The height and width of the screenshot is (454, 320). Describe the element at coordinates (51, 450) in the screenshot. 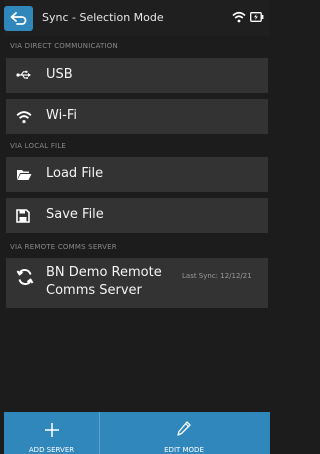

I see `add-server-label: ADD SERVER` at that location.